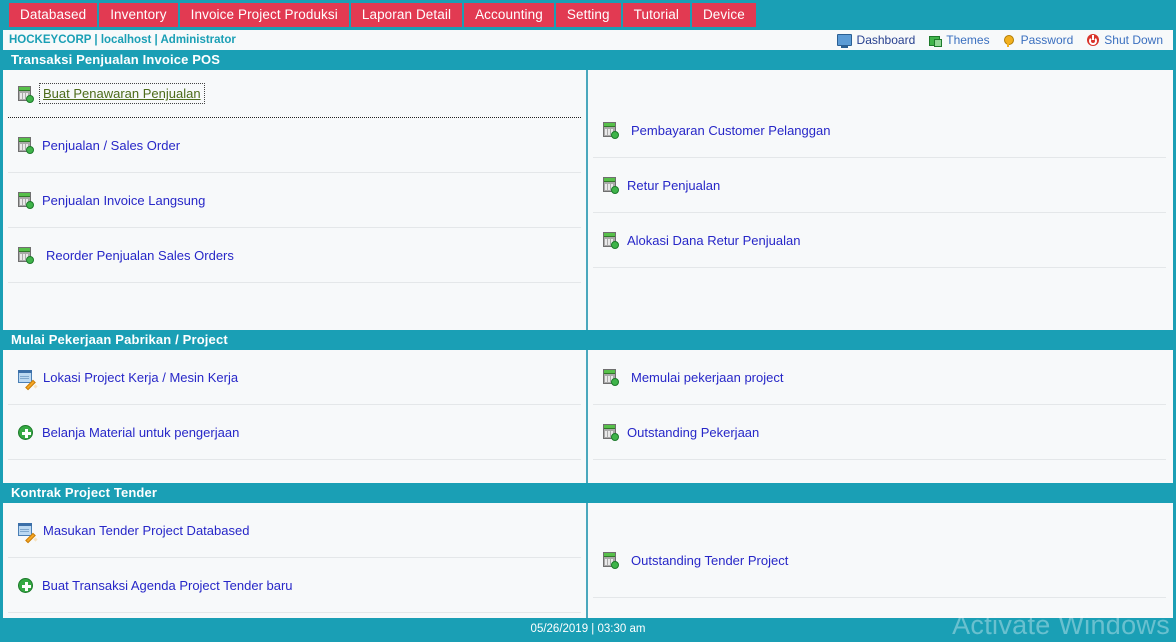  What do you see at coordinates (879, 185) in the screenshot?
I see `menu-item-row: Retur Penjualan` at bounding box center [879, 185].